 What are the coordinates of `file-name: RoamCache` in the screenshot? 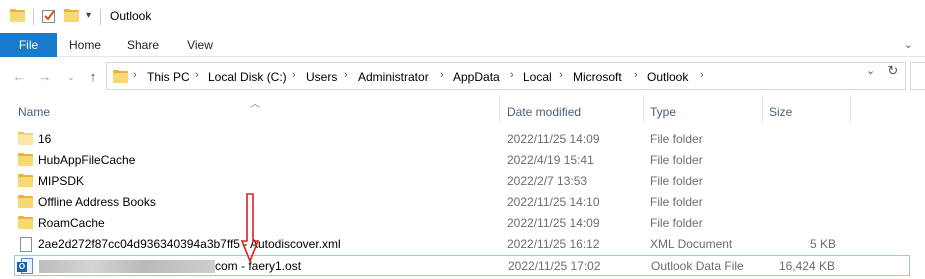 It's located at (71, 223).